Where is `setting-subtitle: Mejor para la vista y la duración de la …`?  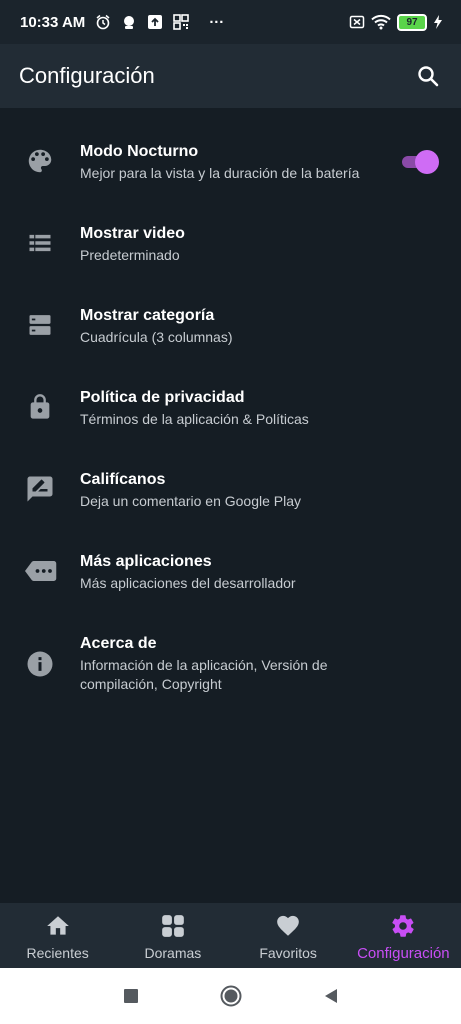
setting-subtitle: Mejor para la vista y la duración de la … is located at coordinates (220, 173).